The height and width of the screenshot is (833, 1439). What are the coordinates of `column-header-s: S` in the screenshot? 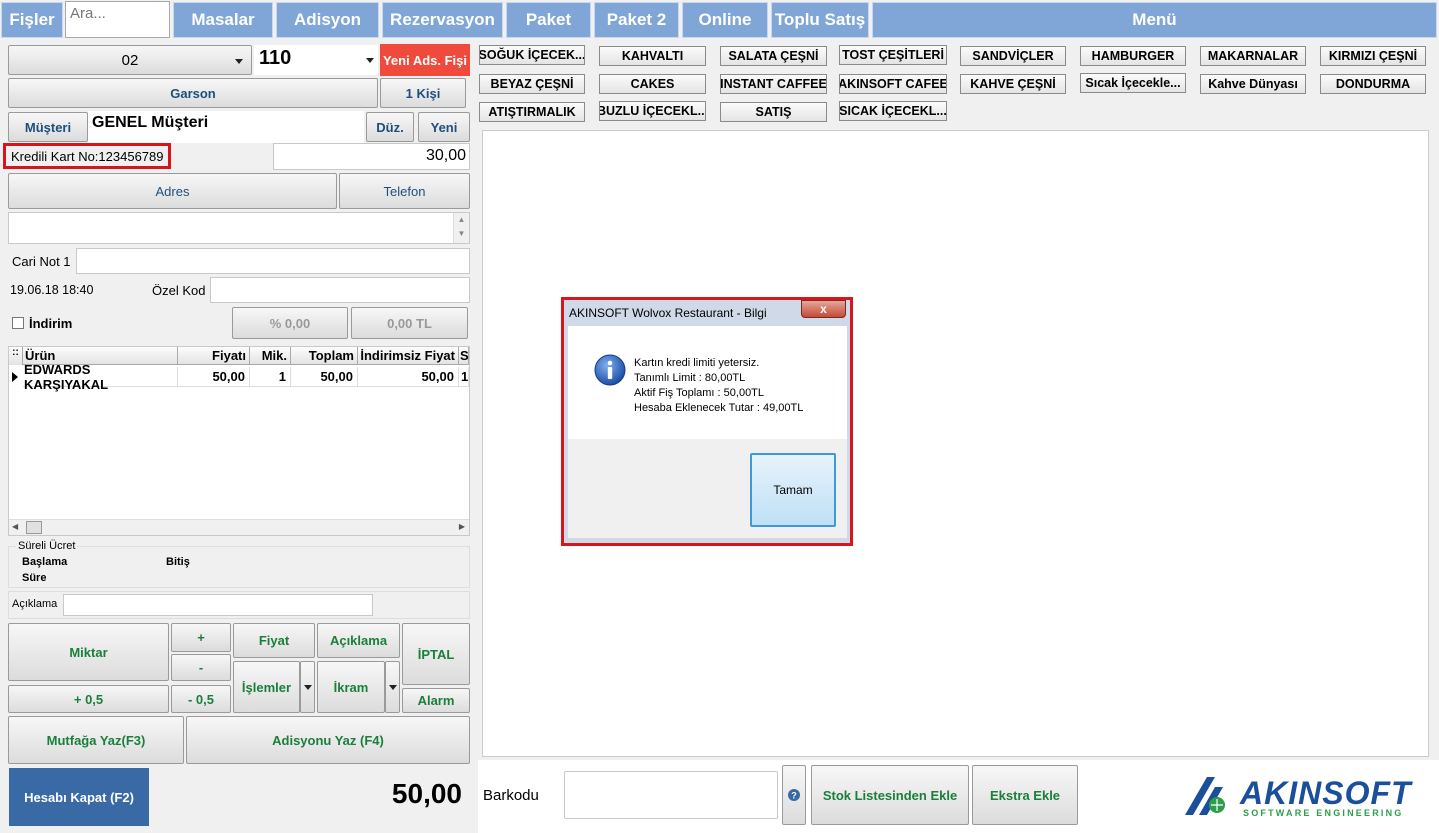 It's located at (464, 356).